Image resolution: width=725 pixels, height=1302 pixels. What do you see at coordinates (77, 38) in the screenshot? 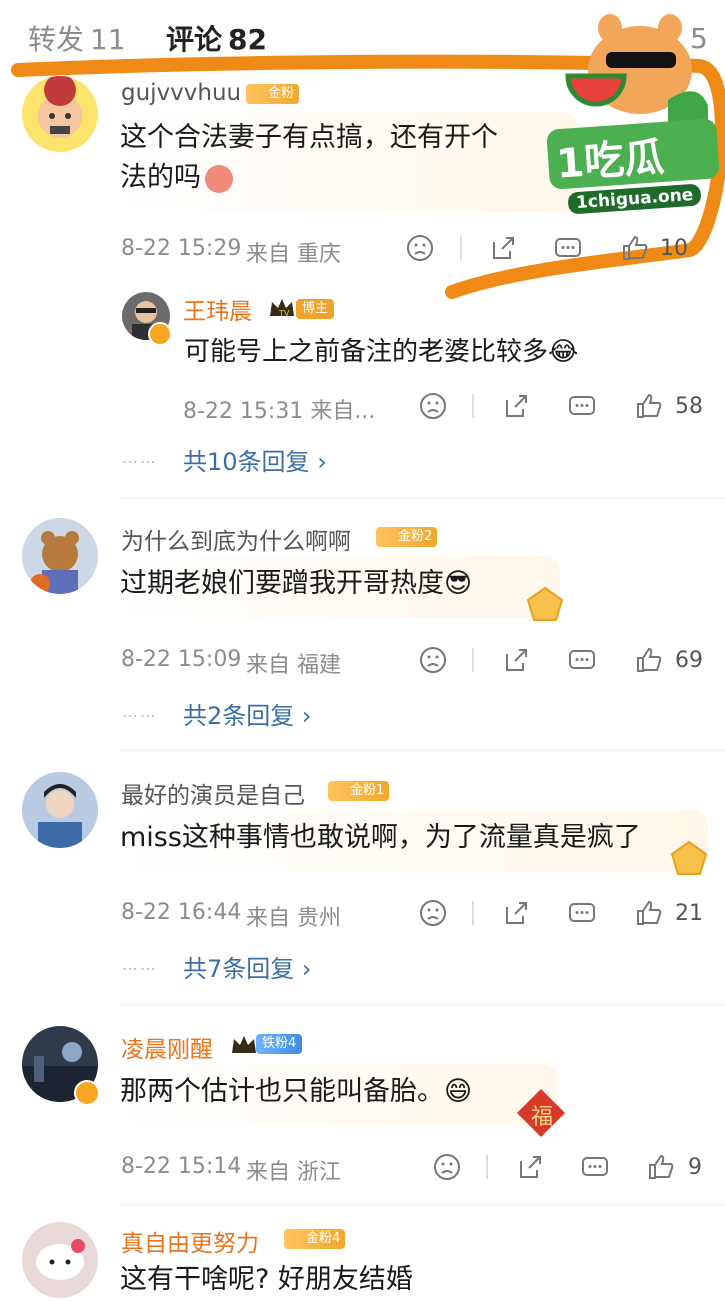
I see `tab-repost: 转发 11` at bounding box center [77, 38].